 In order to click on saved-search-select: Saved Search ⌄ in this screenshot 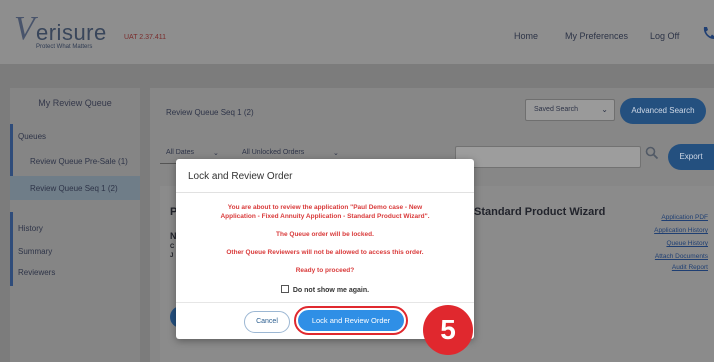, I will do `click(570, 110)`.